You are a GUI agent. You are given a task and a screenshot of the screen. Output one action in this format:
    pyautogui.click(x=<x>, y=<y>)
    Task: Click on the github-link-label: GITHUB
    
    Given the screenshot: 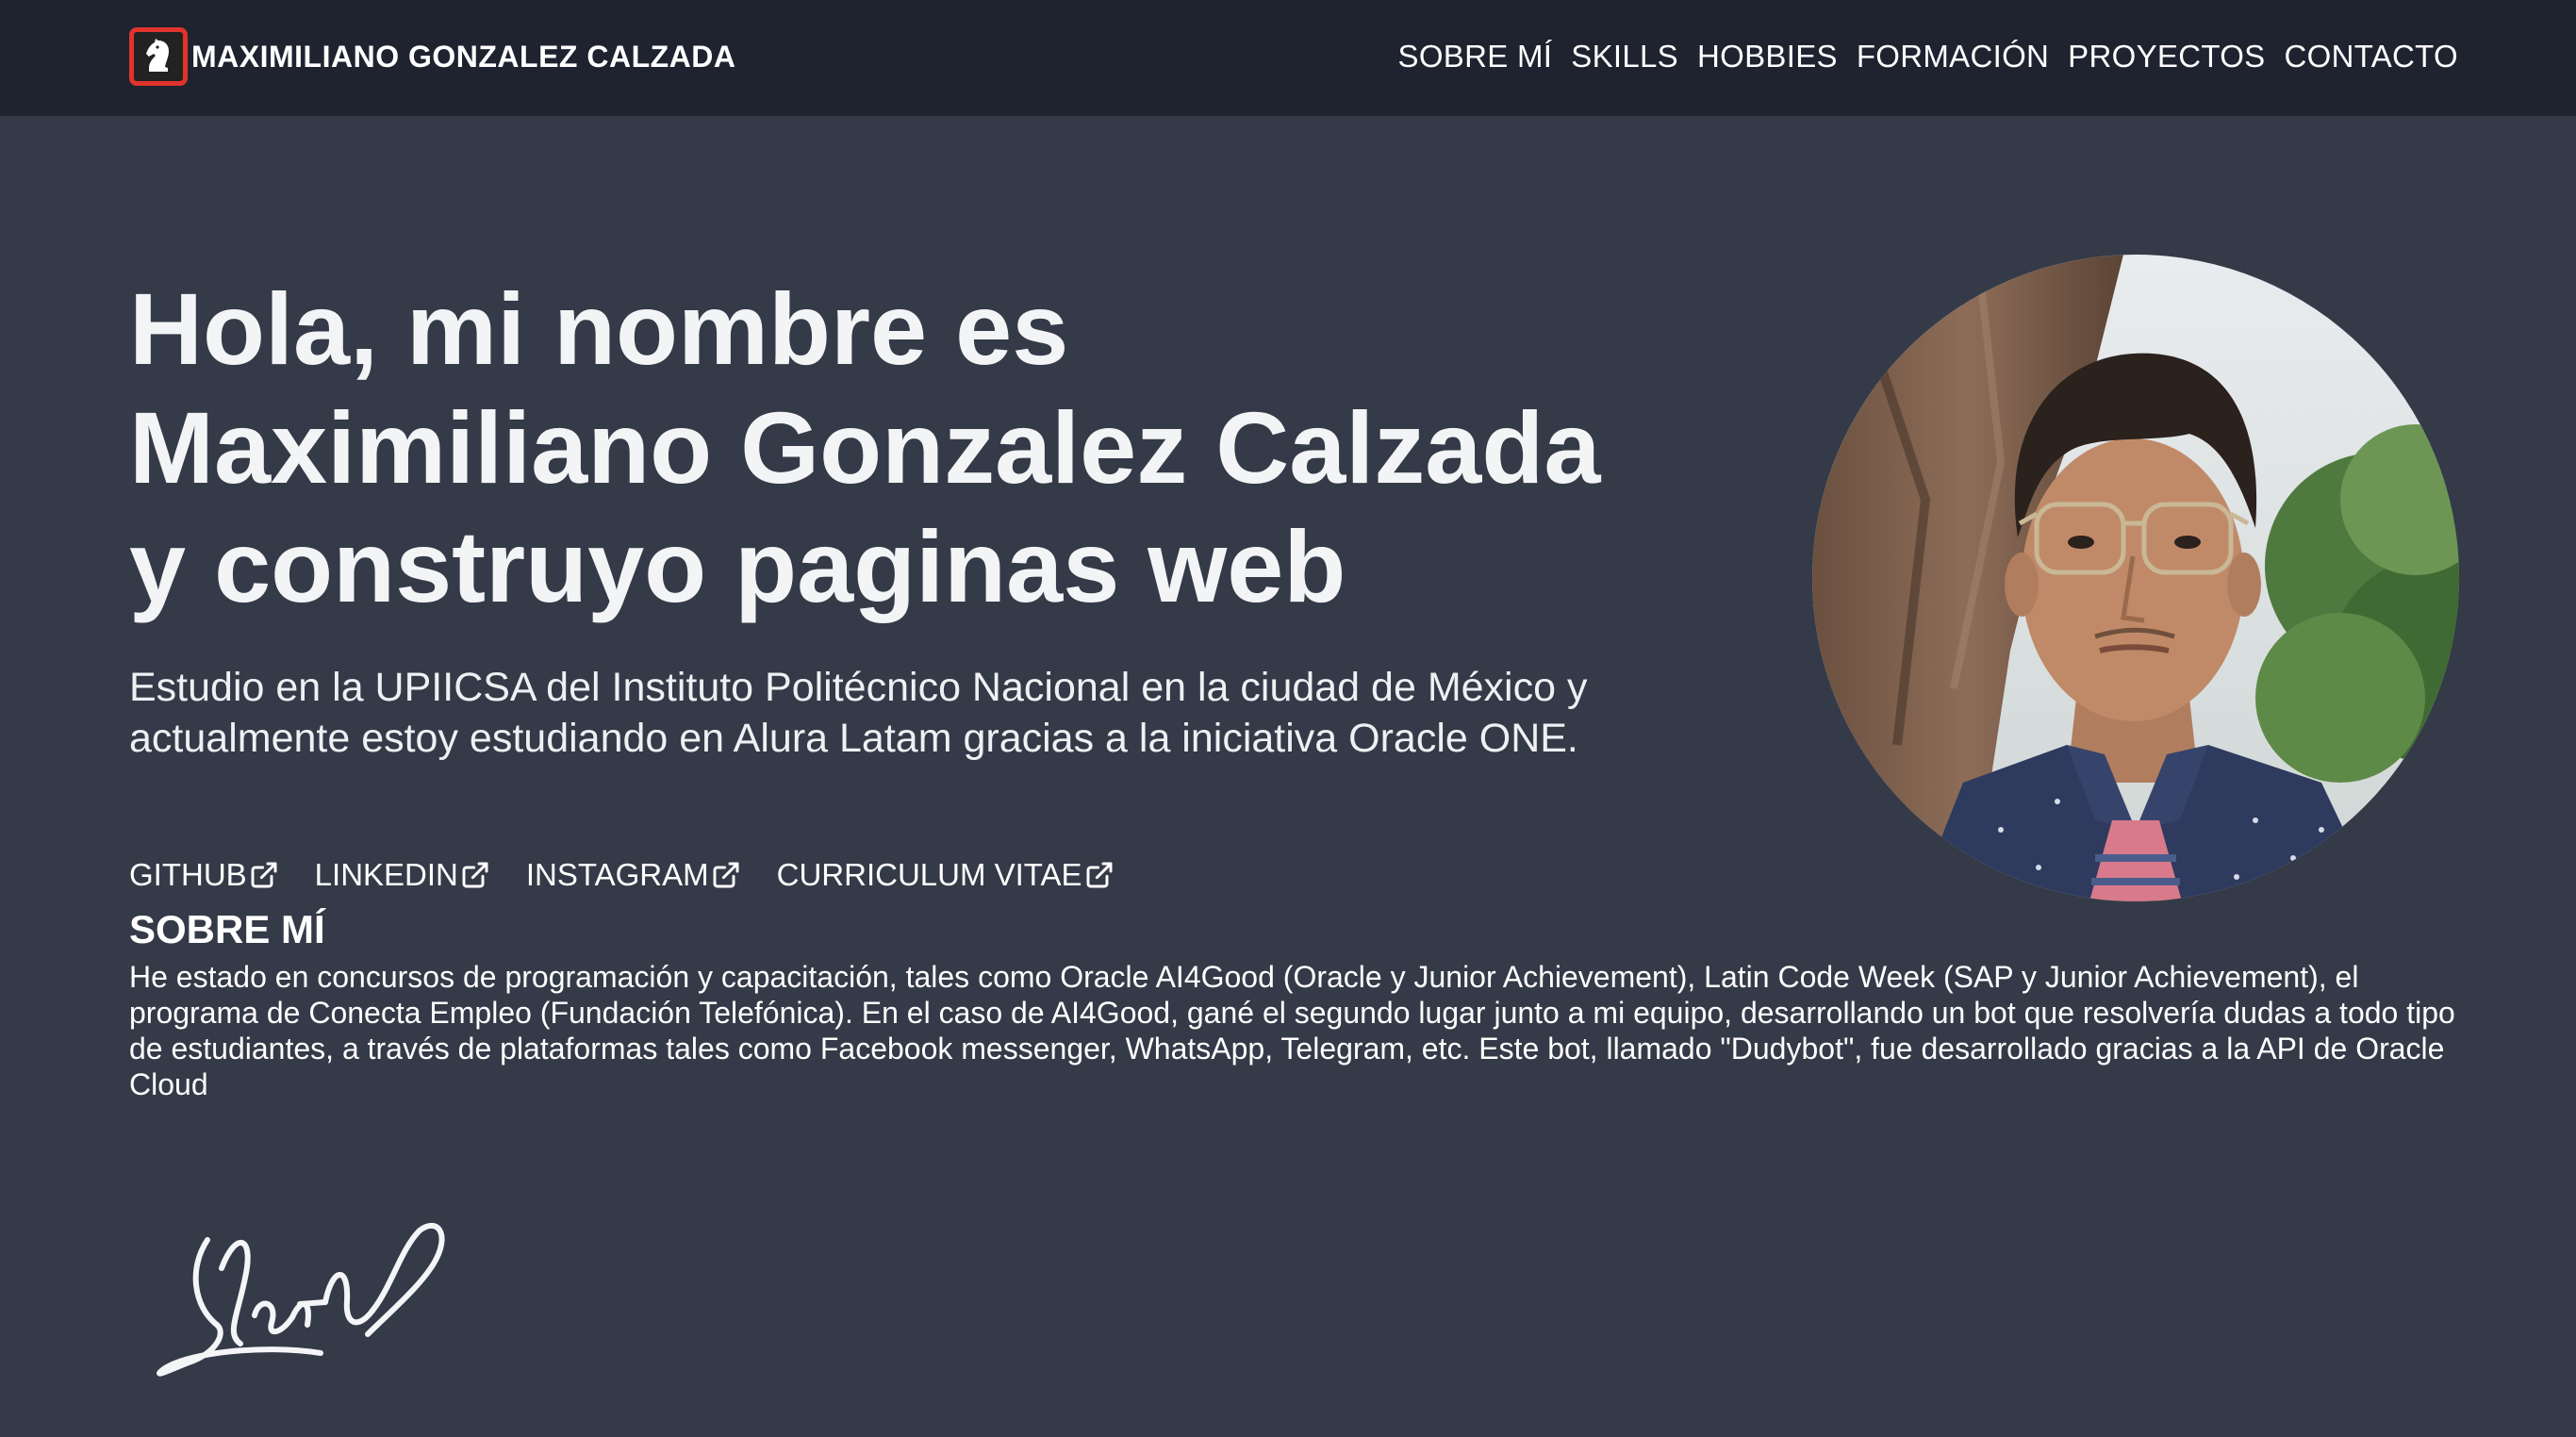 What is the action you would take?
    pyautogui.click(x=188, y=874)
    